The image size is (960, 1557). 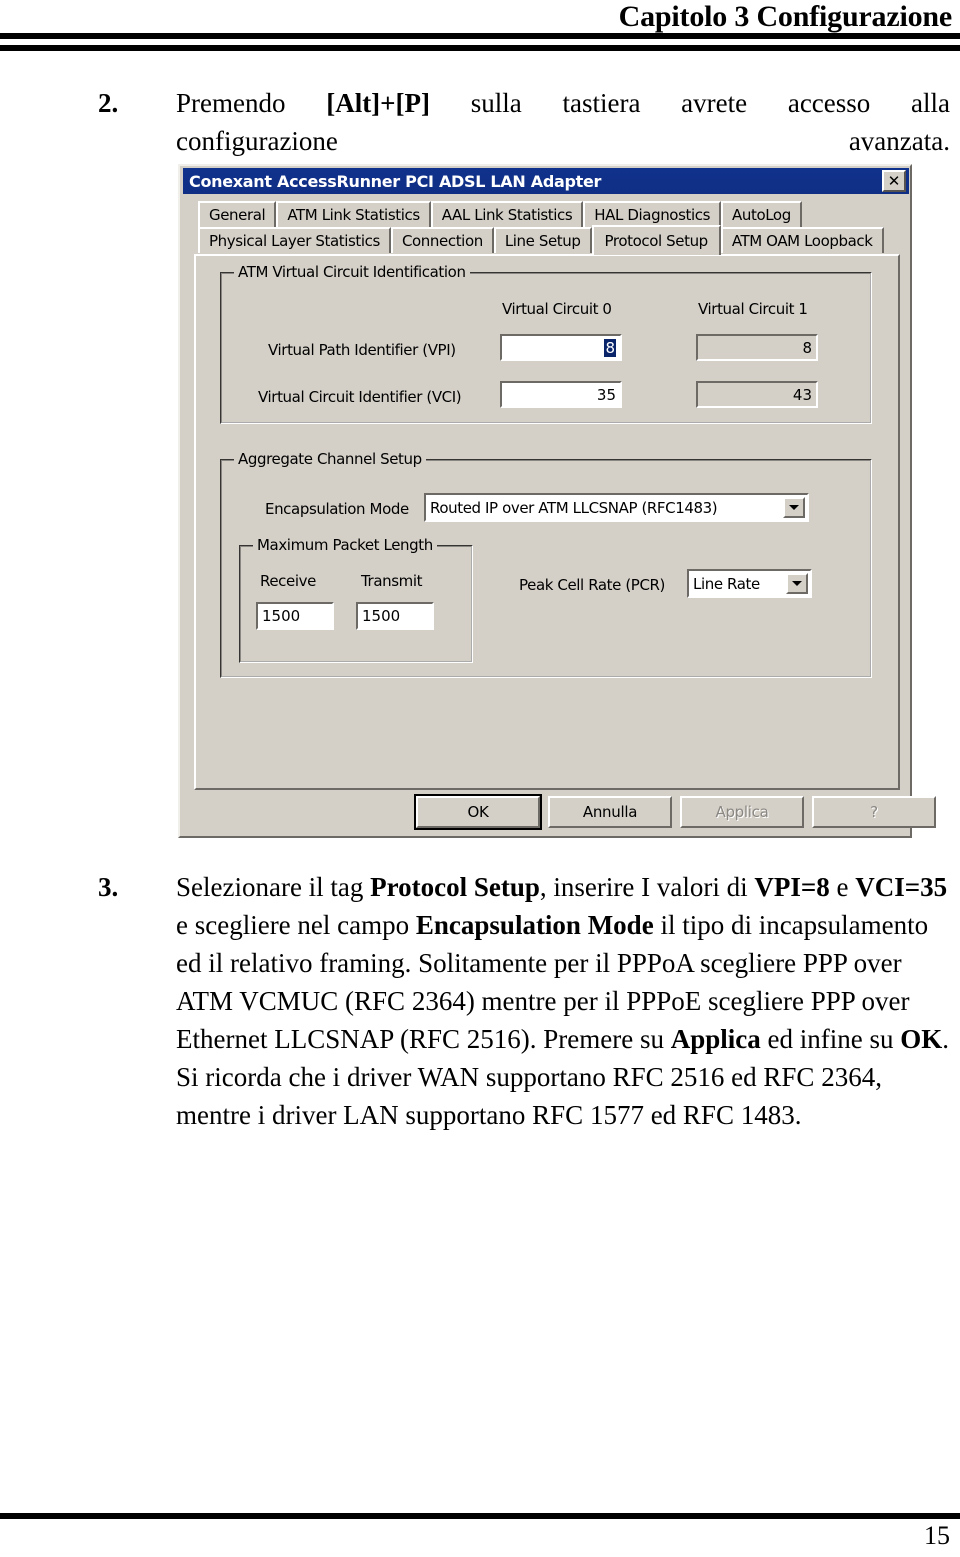 I want to click on peak-cell-rate-select: Line Rate, so click(x=749, y=583).